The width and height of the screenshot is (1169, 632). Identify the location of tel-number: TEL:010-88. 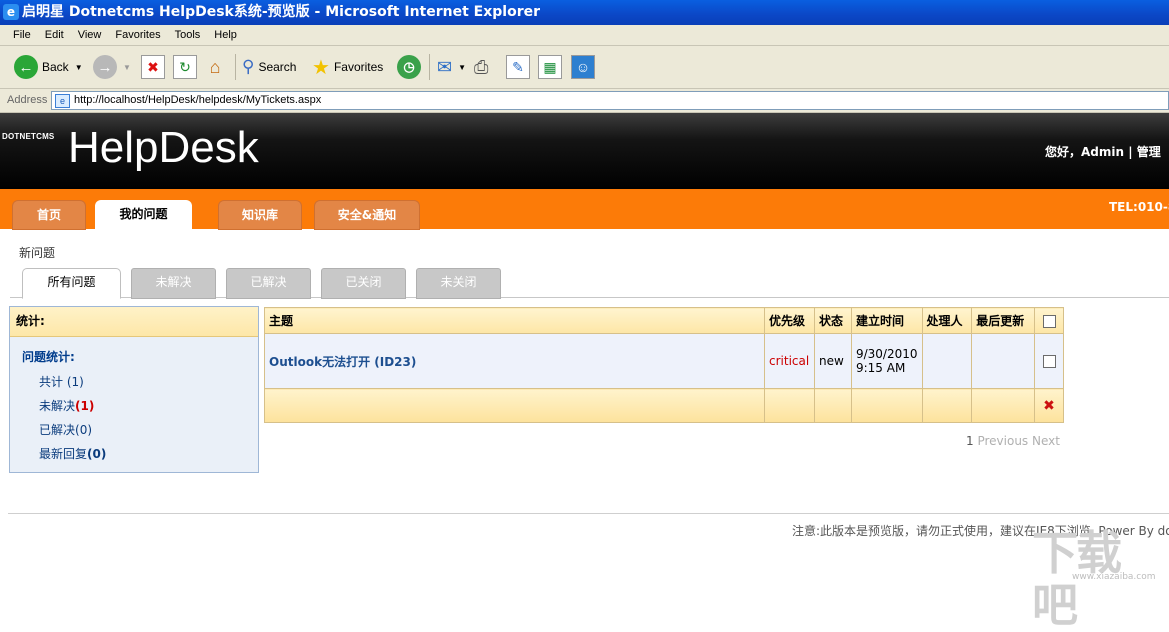
(1139, 207).